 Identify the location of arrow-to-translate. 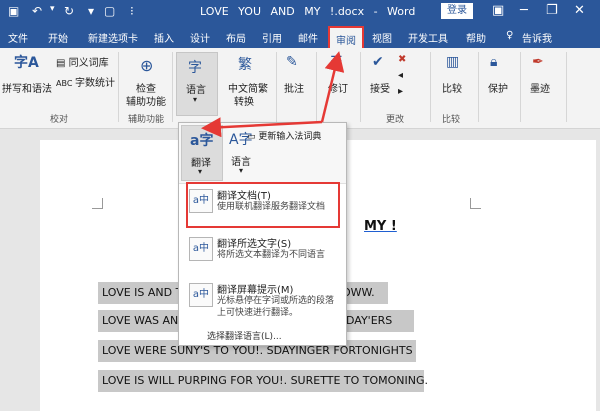
(262, 127).